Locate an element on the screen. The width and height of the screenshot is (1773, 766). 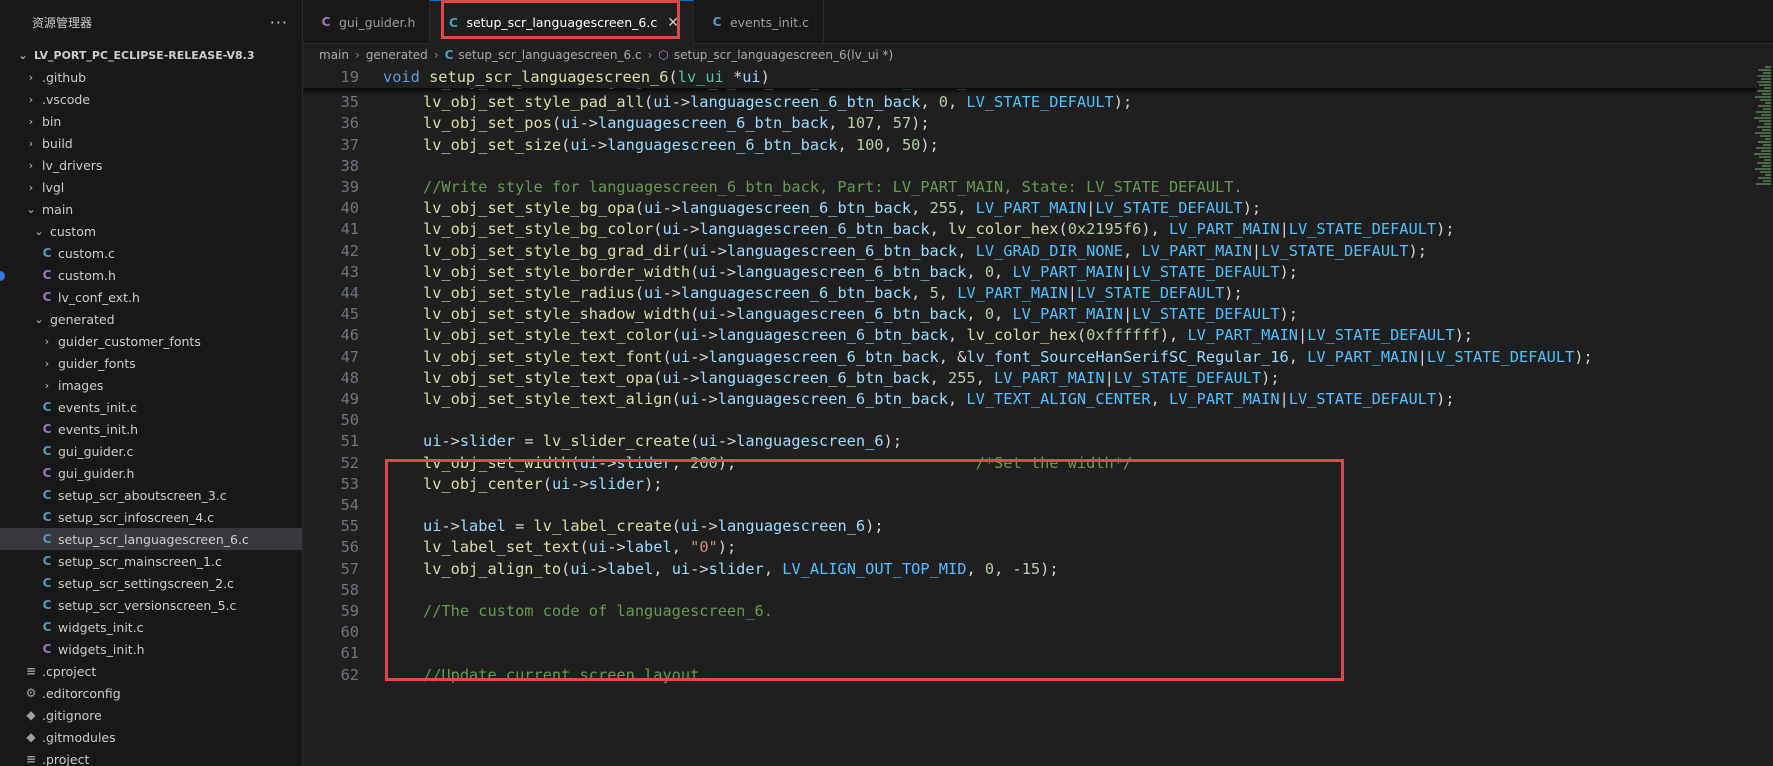
tree-item: Csetup_scr_aboutscreen_3.c is located at coordinates (151, 495).